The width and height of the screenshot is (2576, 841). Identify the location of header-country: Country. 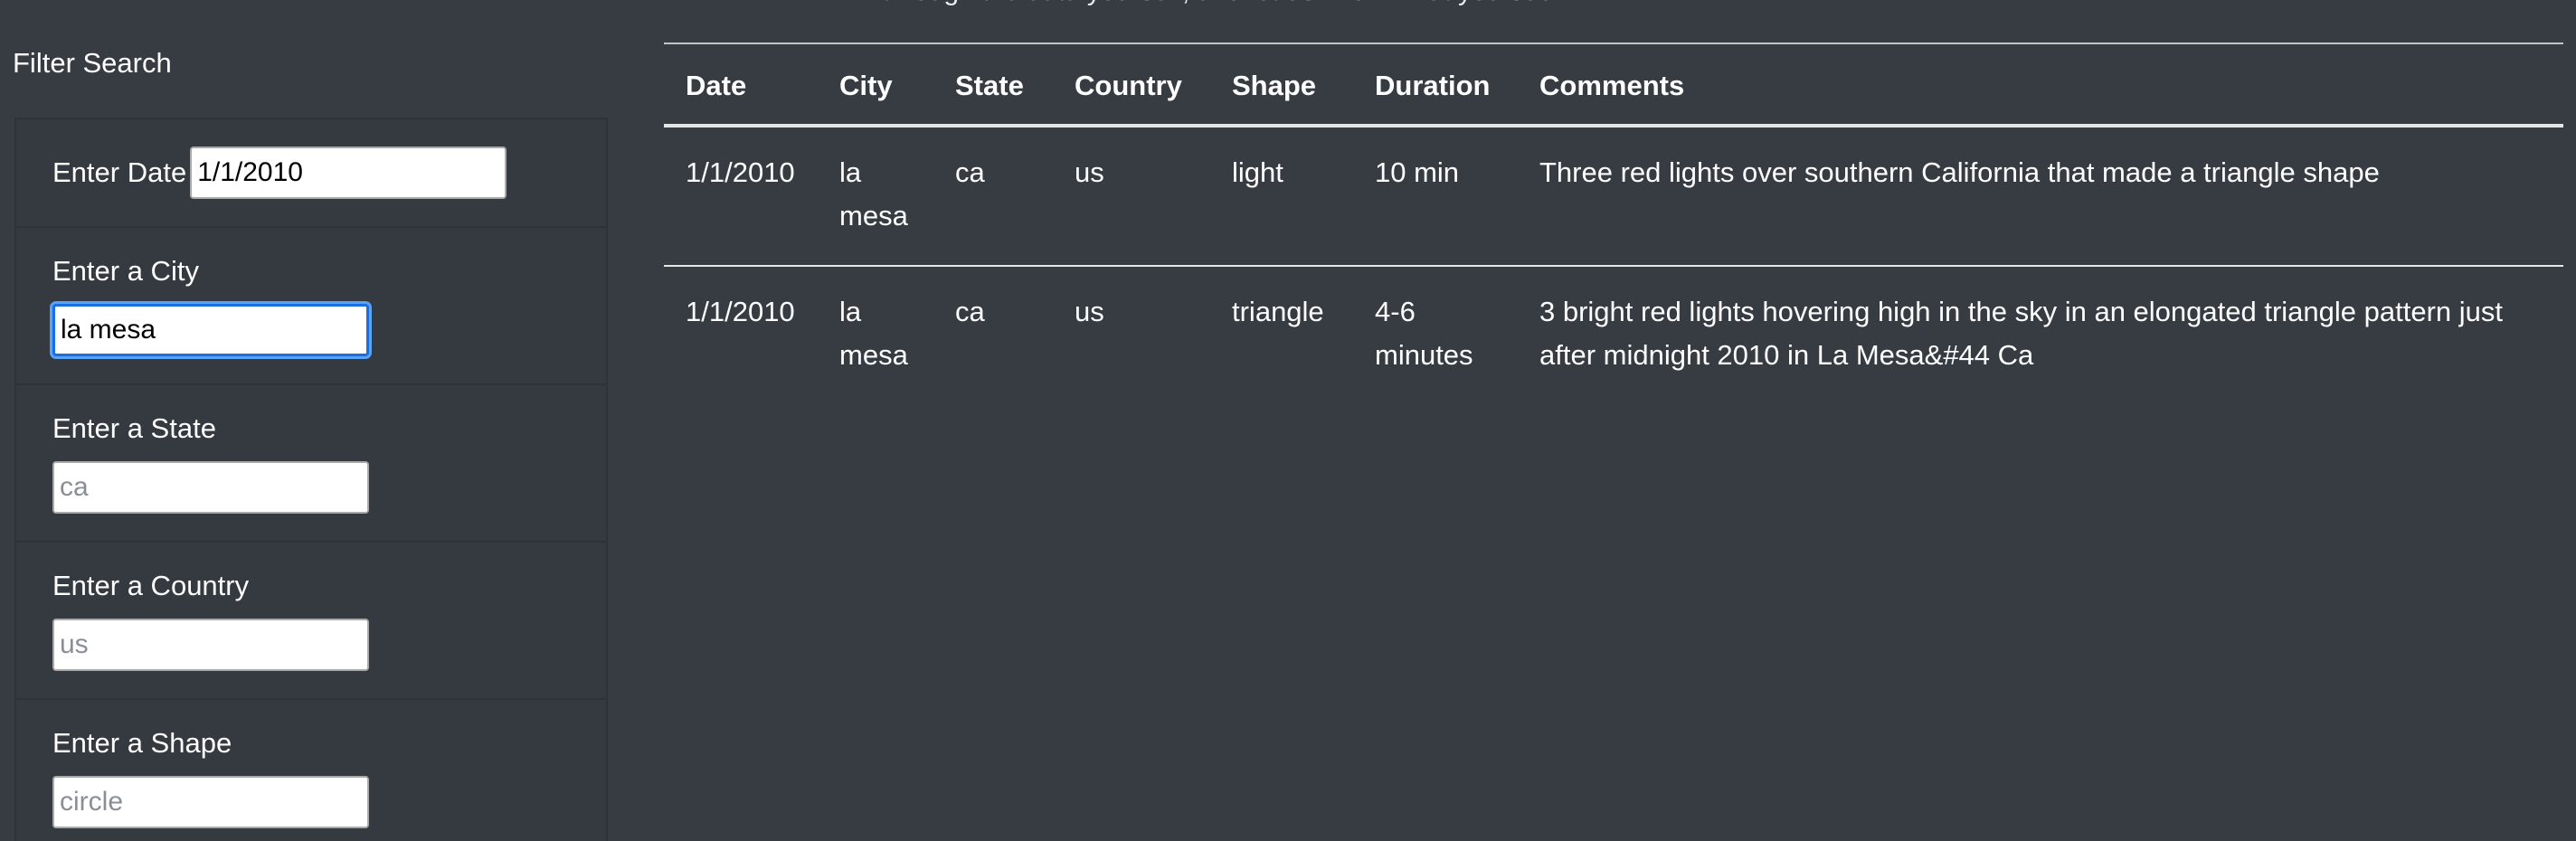
(1132, 86).